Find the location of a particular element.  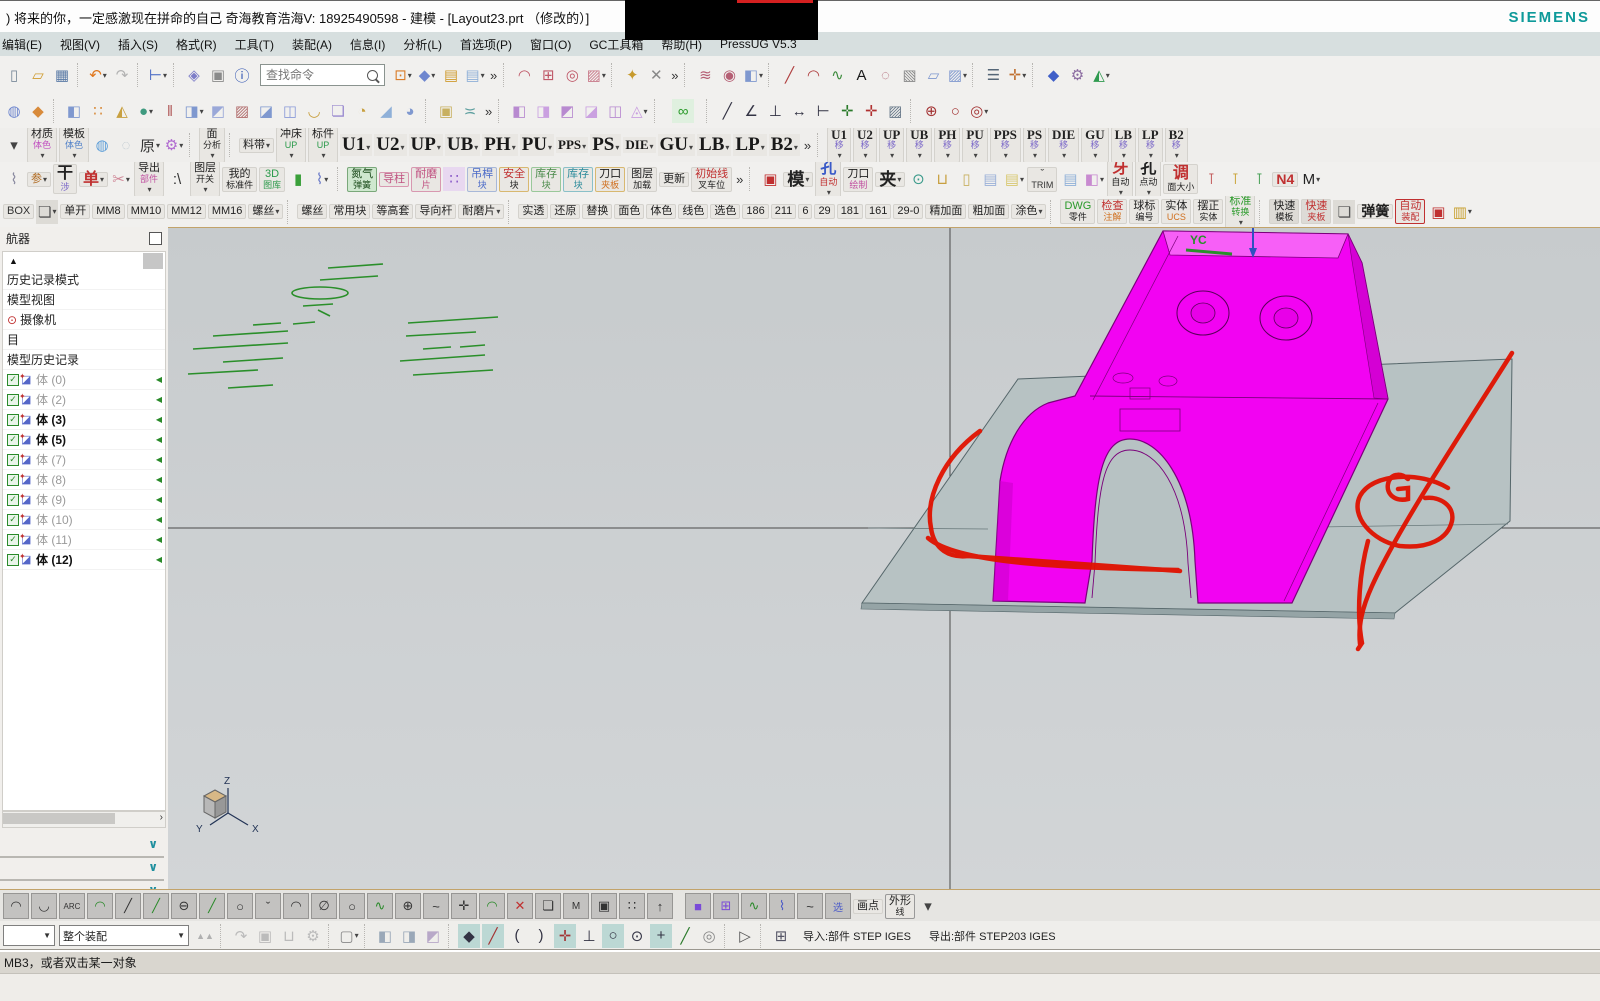

shade-b-icon: ◨ is located at coordinates (409, 936).